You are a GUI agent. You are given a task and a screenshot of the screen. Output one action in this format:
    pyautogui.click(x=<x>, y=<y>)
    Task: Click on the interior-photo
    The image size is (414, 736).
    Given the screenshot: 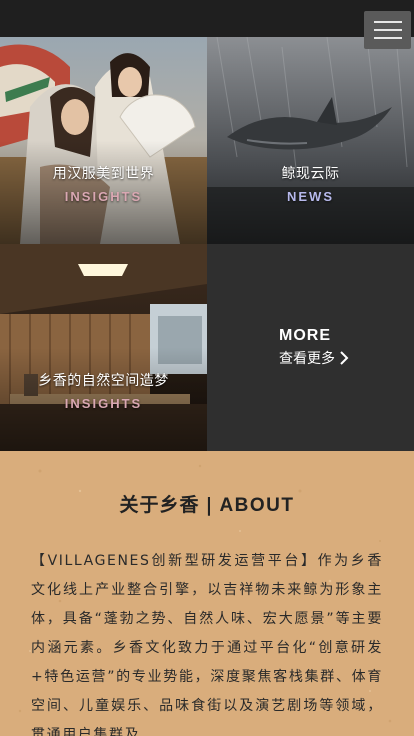 What is the action you would take?
    pyautogui.click(x=103, y=347)
    